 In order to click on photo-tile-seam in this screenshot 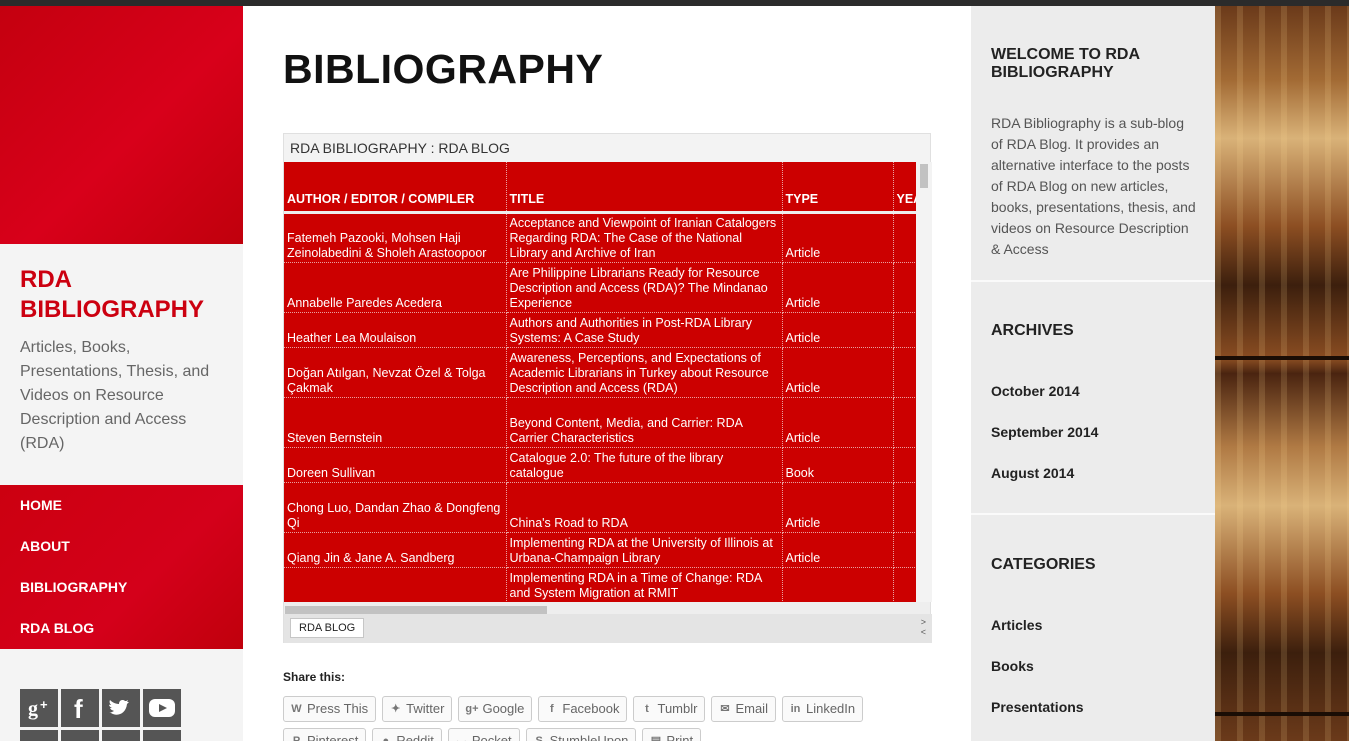, I will do `click(1282, 714)`.